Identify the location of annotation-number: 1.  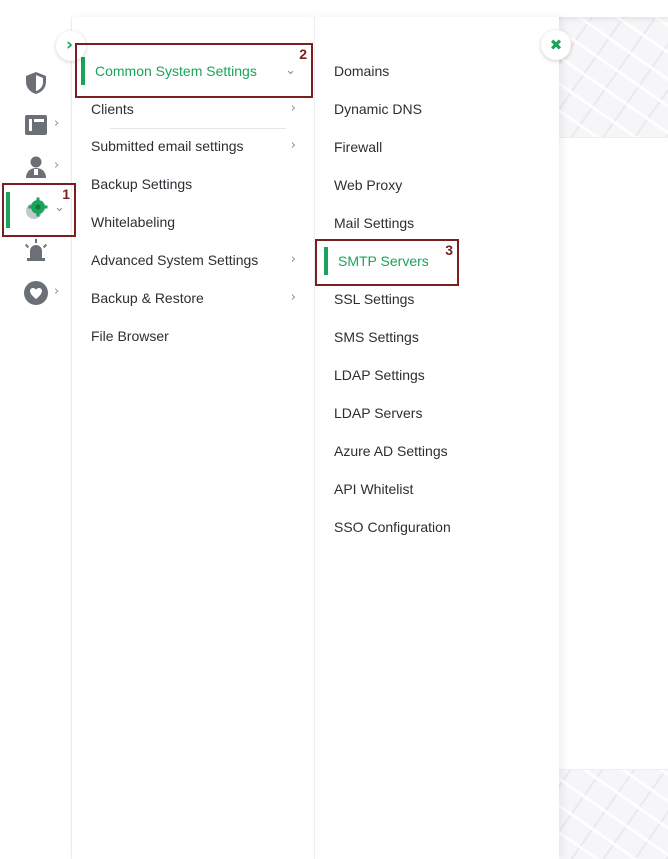
(66, 194).